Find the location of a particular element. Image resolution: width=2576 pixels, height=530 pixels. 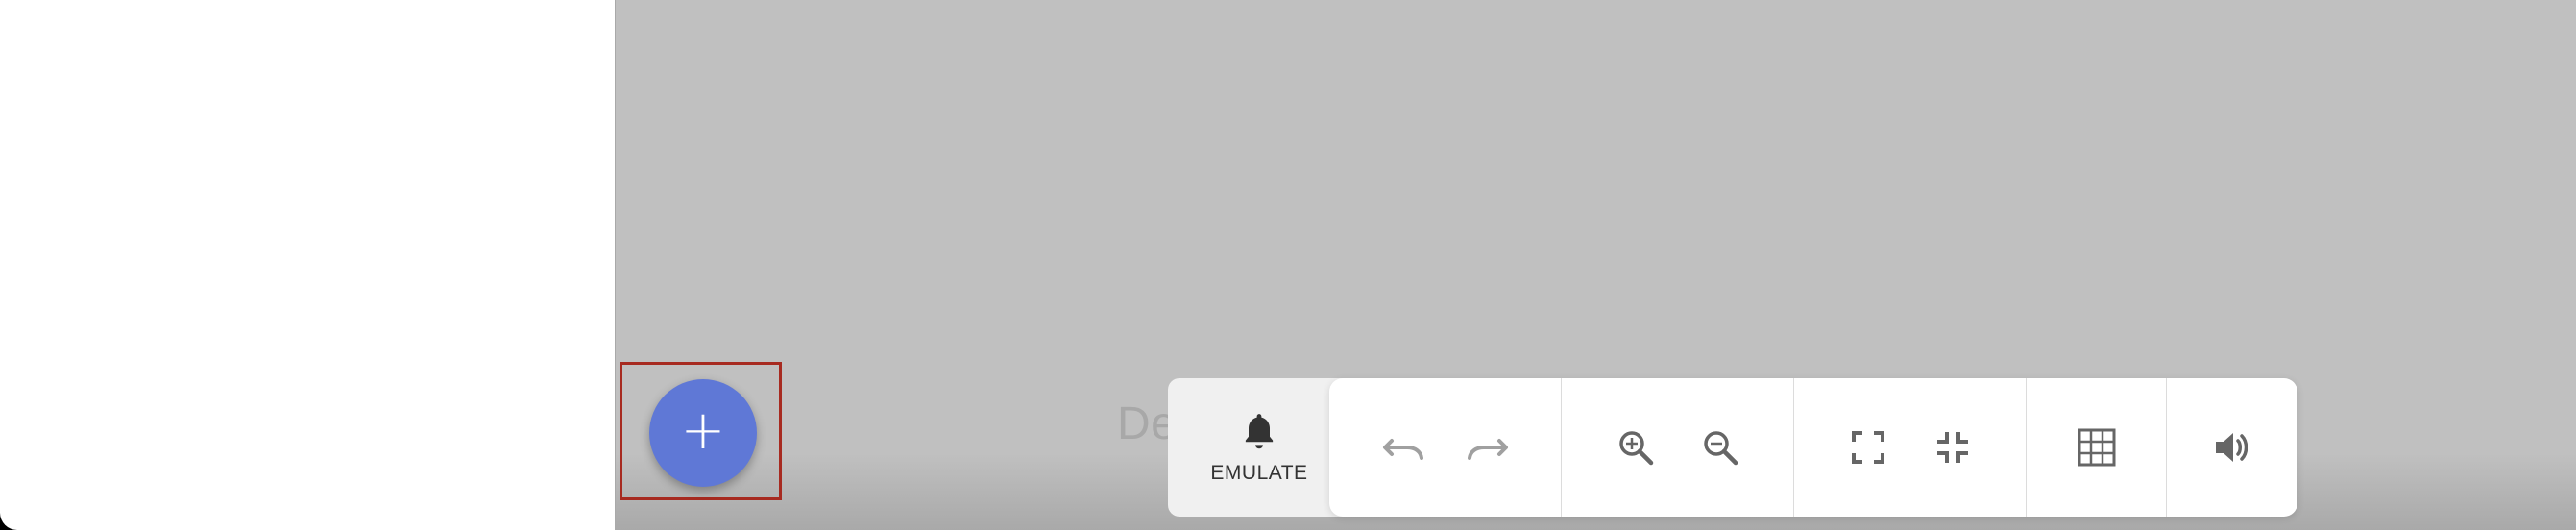

fullscreen-group is located at coordinates (1910, 447).